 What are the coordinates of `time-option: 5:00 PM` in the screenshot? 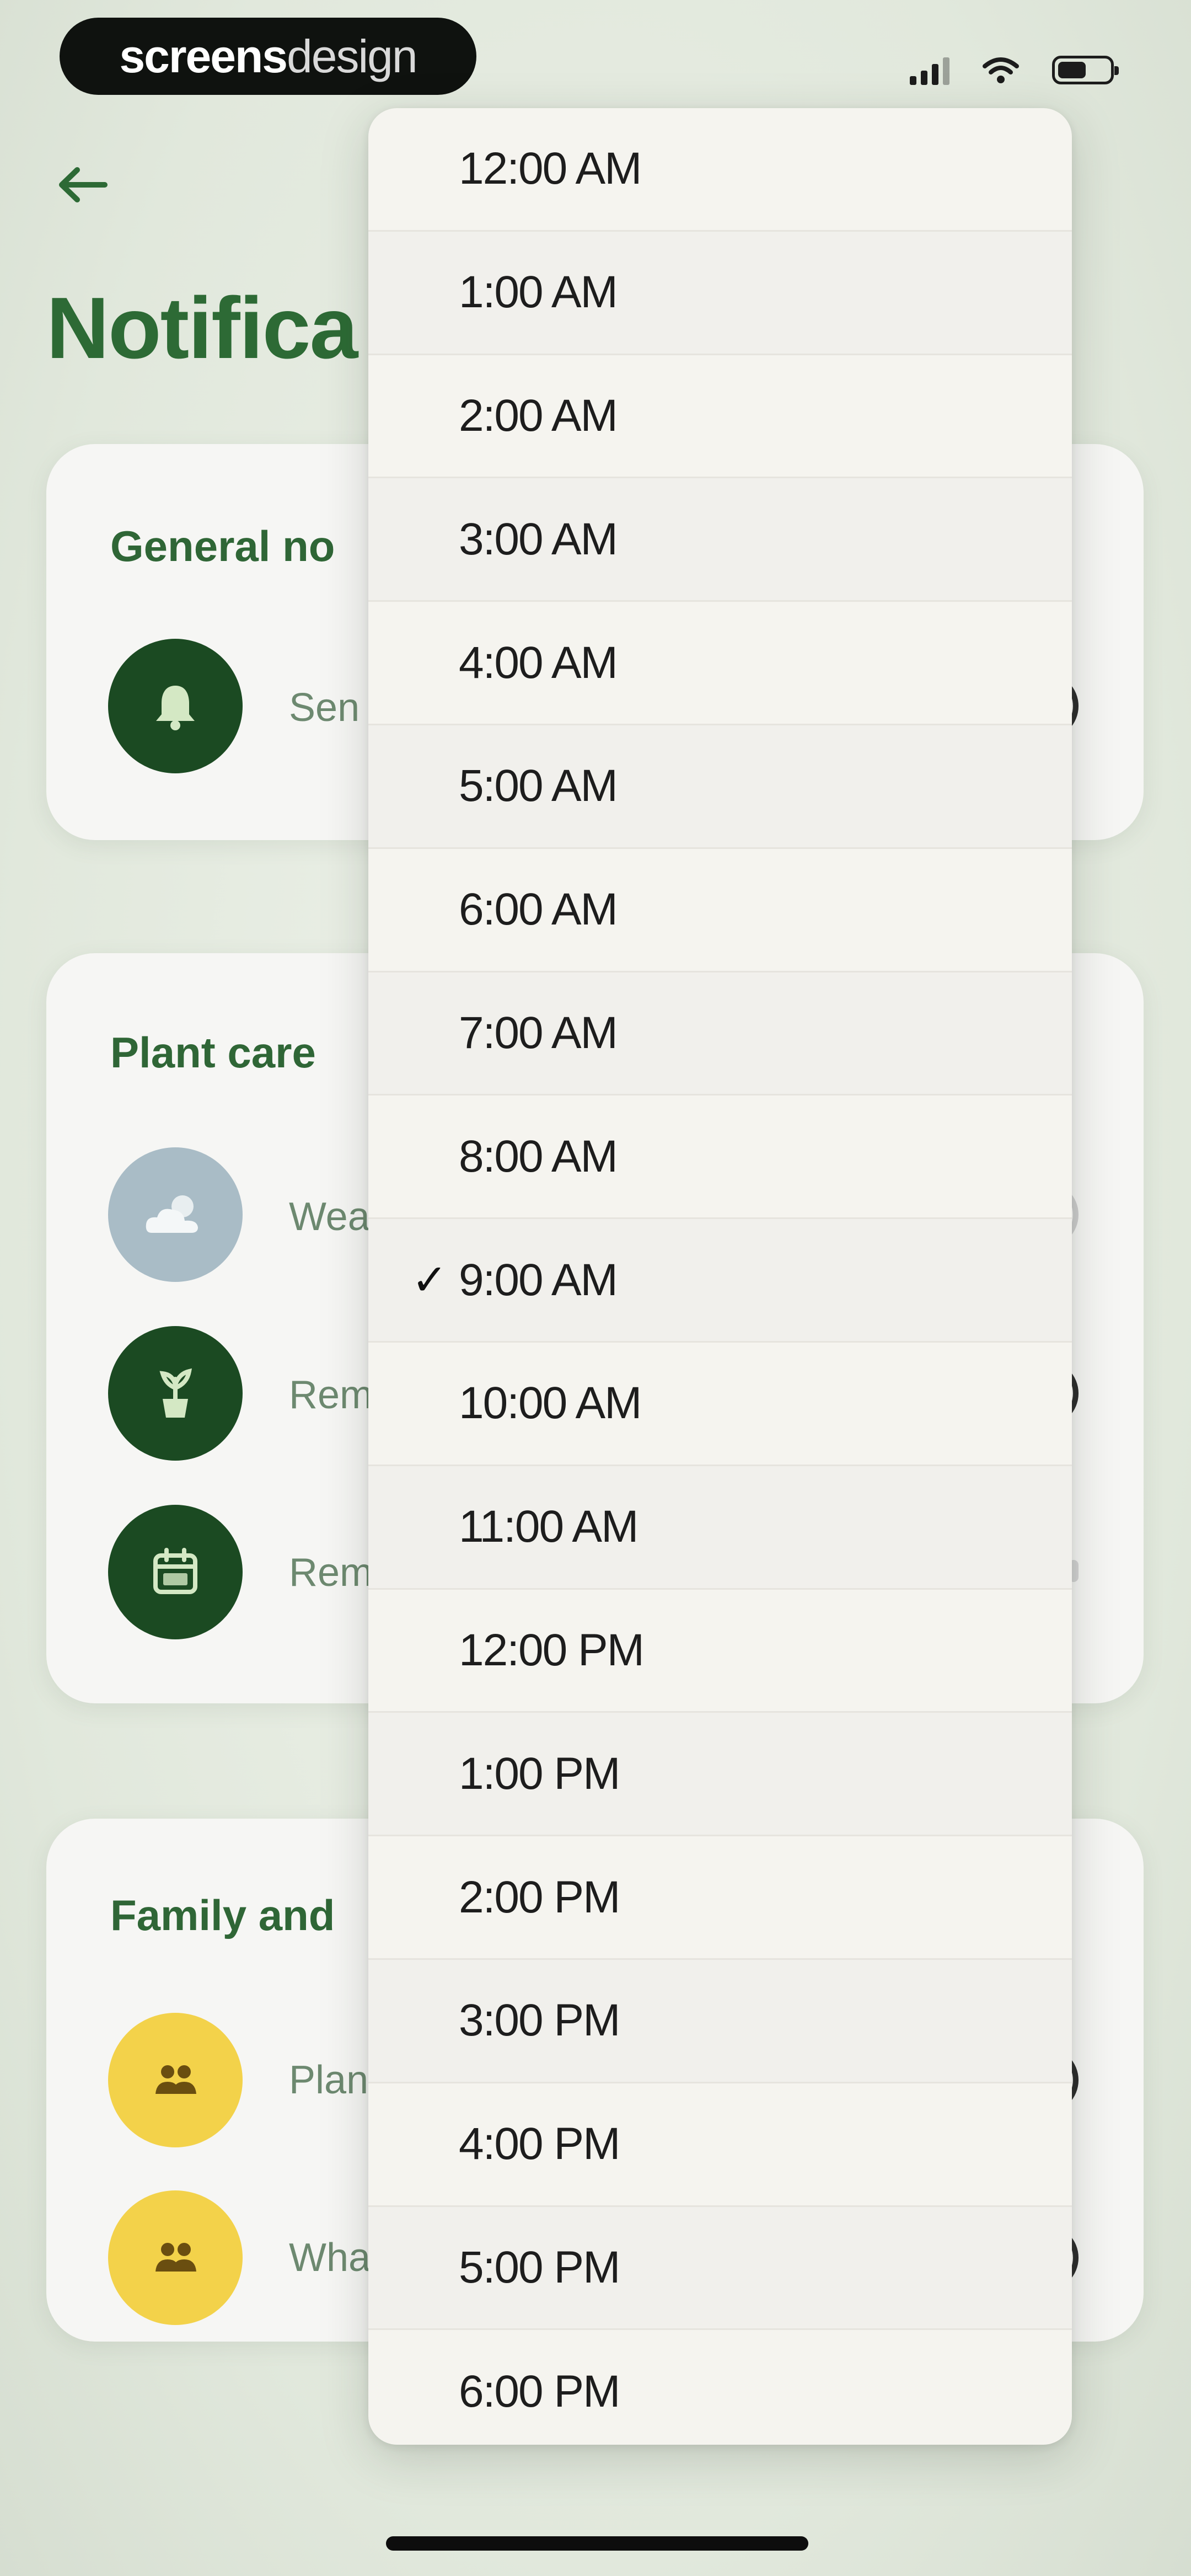 It's located at (720, 2268).